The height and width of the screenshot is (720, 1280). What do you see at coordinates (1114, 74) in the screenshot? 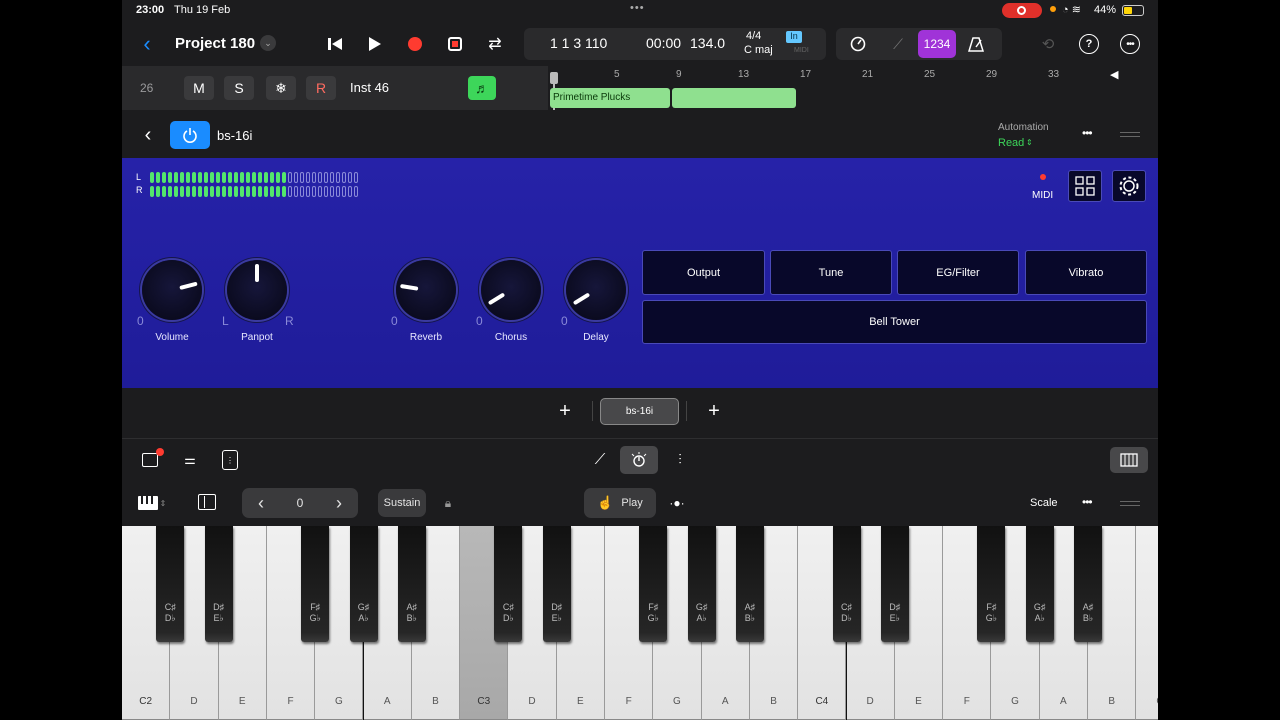
I see `end-marker-icon: ◀` at bounding box center [1114, 74].